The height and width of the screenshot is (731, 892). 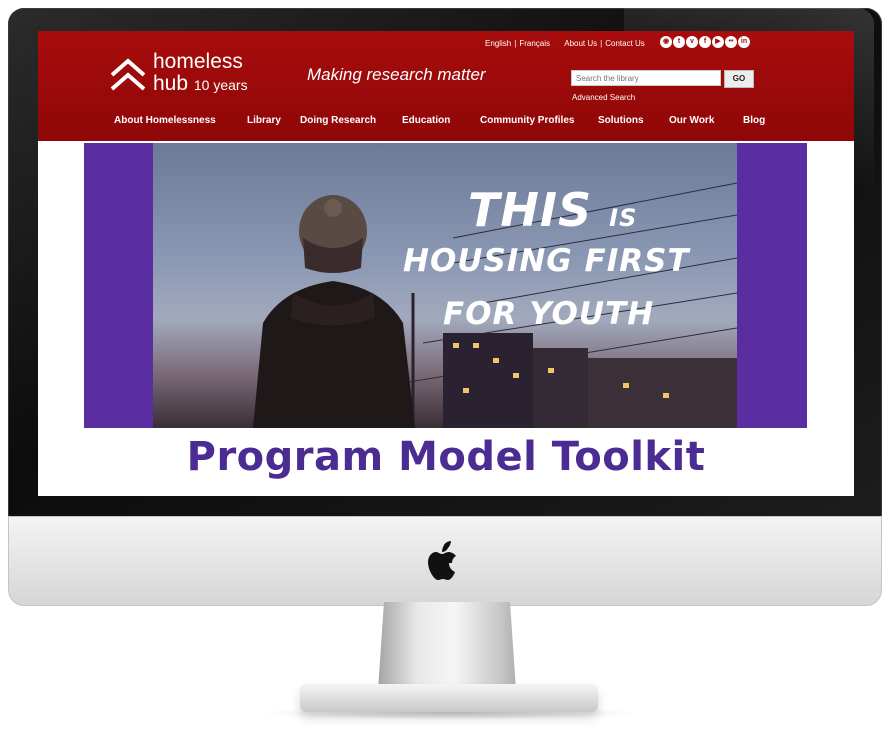 I want to click on nav-doing-research: Doing Research, so click(x=338, y=120).